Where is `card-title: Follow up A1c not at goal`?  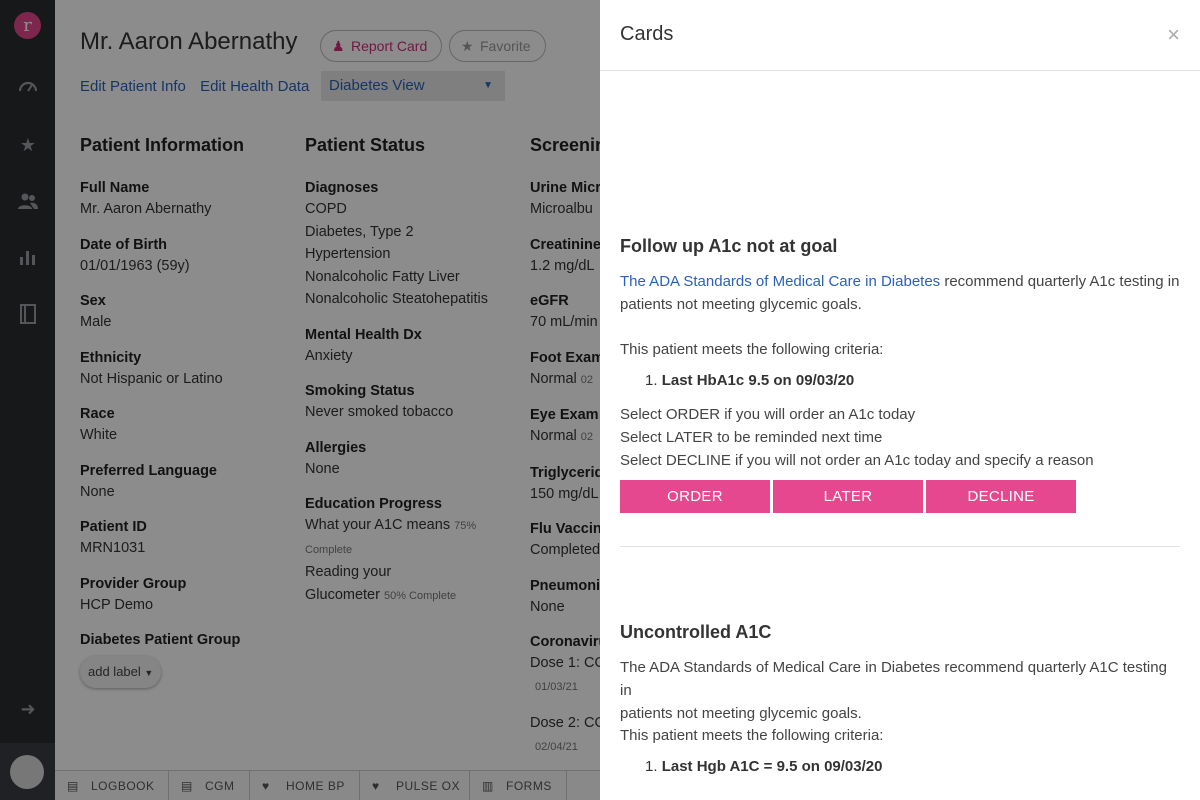 card-title: Follow up A1c not at goal is located at coordinates (729, 246).